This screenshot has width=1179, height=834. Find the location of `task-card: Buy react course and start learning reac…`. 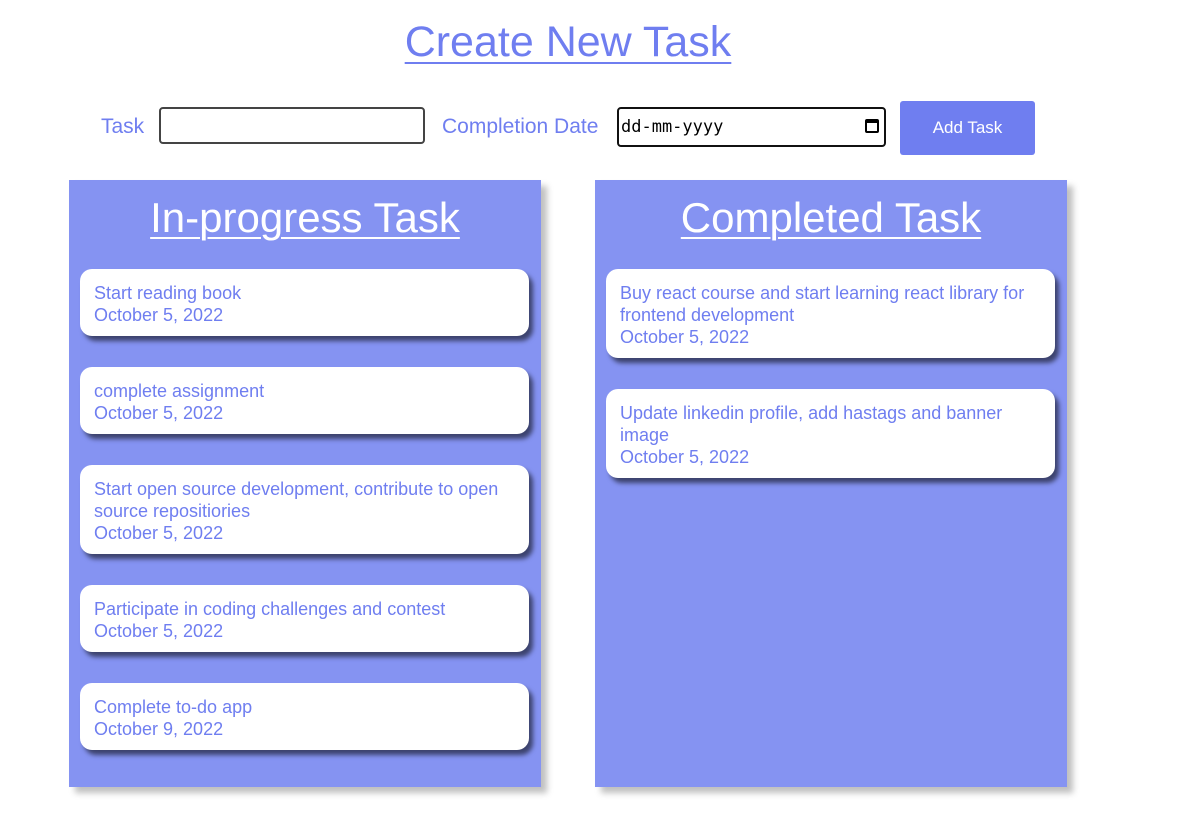

task-card: Buy react course and start learning reac… is located at coordinates (830, 313).